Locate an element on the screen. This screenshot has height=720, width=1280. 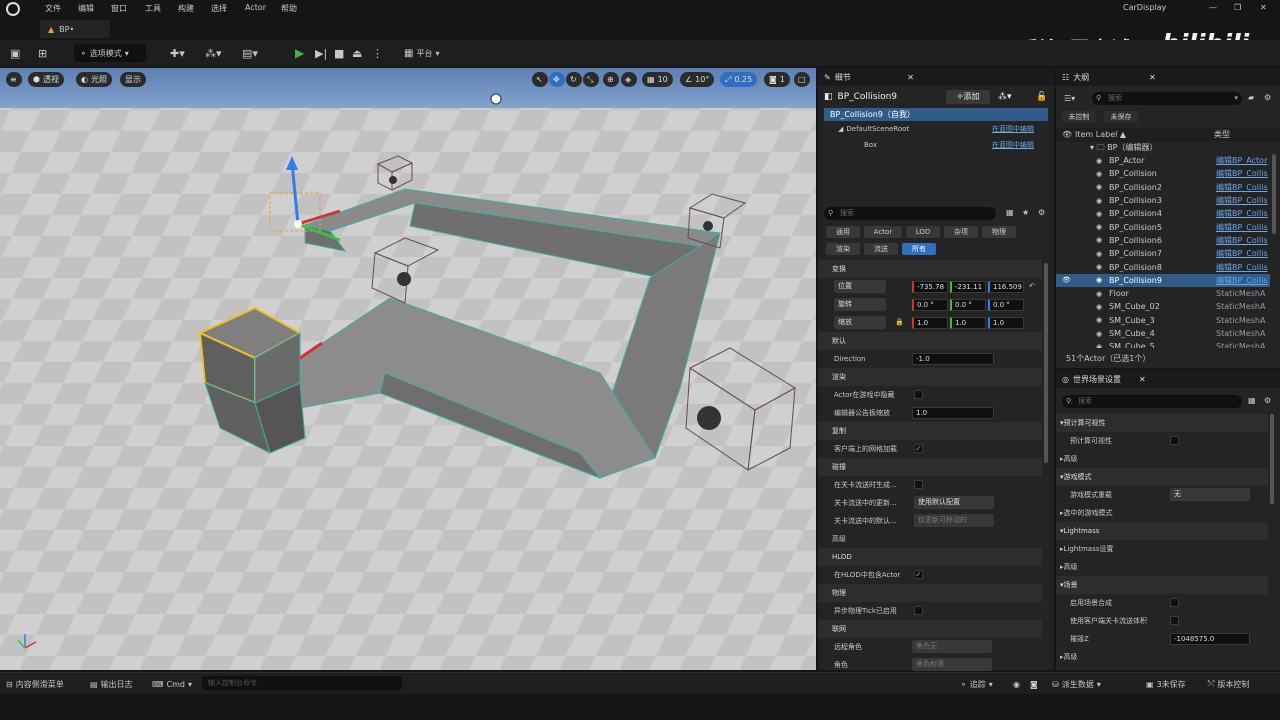
menu-actor: Actor is located at coordinates (255, 7).